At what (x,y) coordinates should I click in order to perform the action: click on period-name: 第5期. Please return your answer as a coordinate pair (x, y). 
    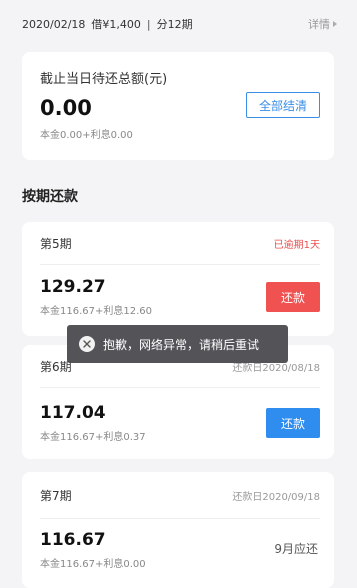
    Looking at the image, I should click on (56, 243).